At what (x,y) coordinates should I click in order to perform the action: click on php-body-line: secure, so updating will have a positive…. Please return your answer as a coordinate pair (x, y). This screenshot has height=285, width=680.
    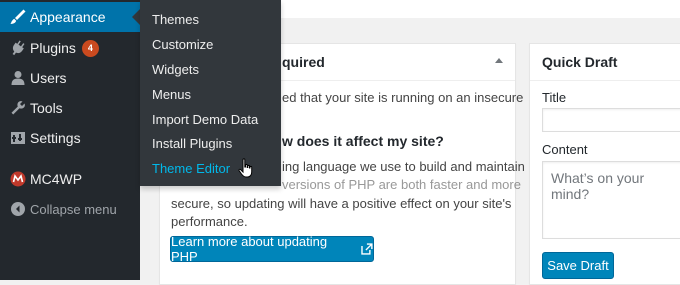
    Looking at the image, I should click on (341, 203).